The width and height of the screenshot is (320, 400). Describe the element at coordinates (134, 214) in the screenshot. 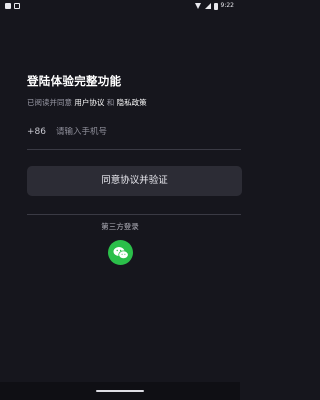

I see `section-divider` at that location.